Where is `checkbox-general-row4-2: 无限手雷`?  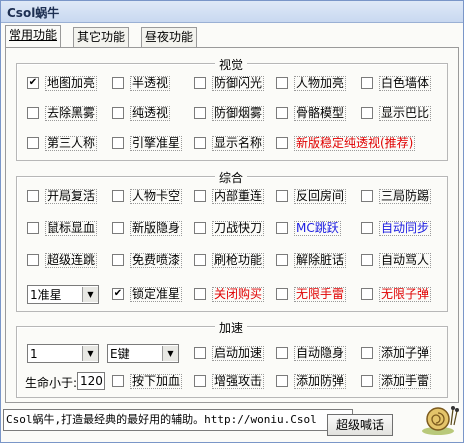
checkbox-general-row4-2: 无限手雷 is located at coordinates (311, 294).